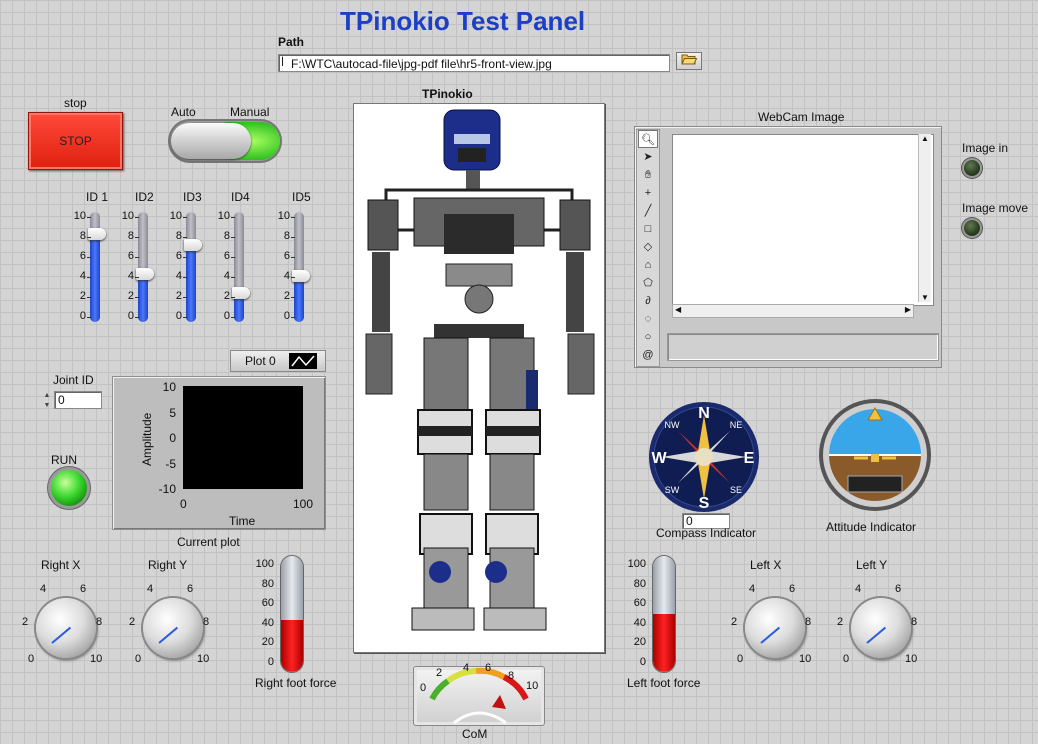 The width and height of the screenshot is (1038, 744). What do you see at coordinates (664, 683) in the screenshot?
I see `left-foot-force-label: Left foot force` at bounding box center [664, 683].